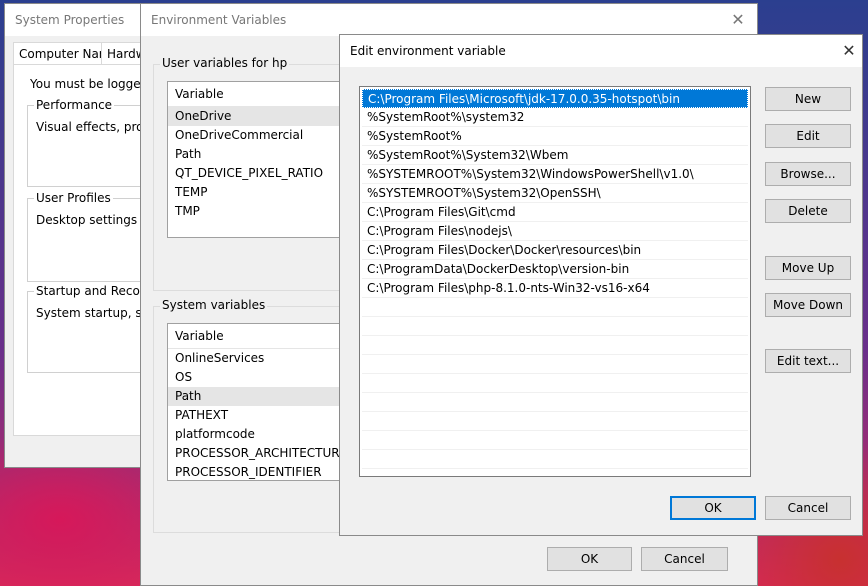 Image resolution: width=868 pixels, height=586 pixels. Describe the element at coordinates (219, 20) in the screenshot. I see `environment-variables-title: Environment Variables` at that location.